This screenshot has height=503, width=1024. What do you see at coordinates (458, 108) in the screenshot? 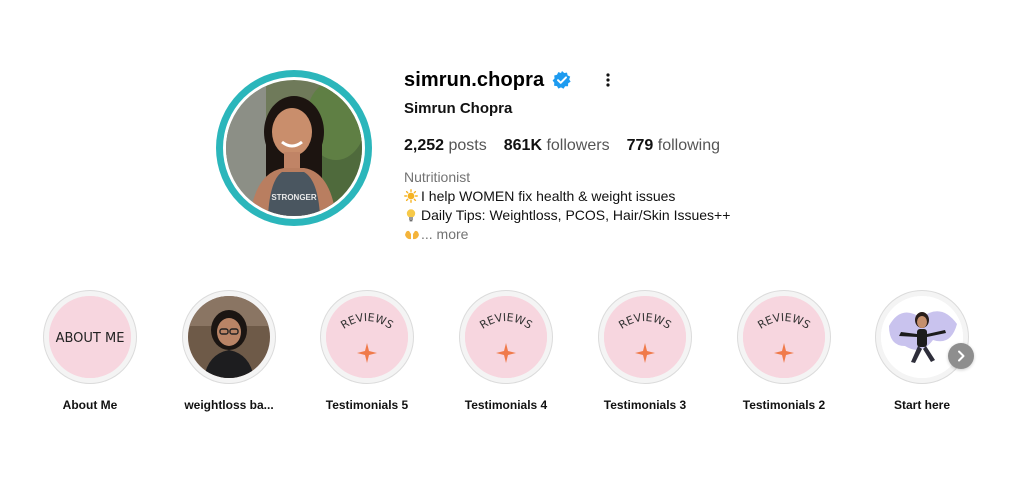
I see `full-name: Simrun Chopra` at bounding box center [458, 108].